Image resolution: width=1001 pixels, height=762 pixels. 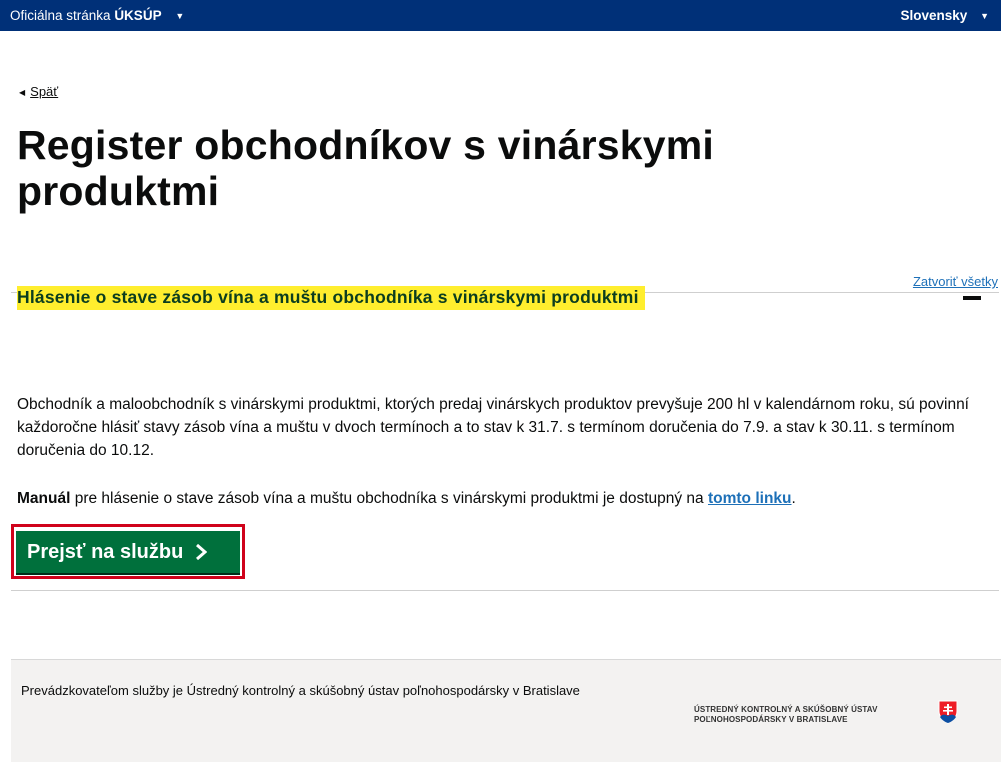 I want to click on official-site-toggle: Oficiálna stránka ÚKSÚP ▼, so click(x=97, y=15).